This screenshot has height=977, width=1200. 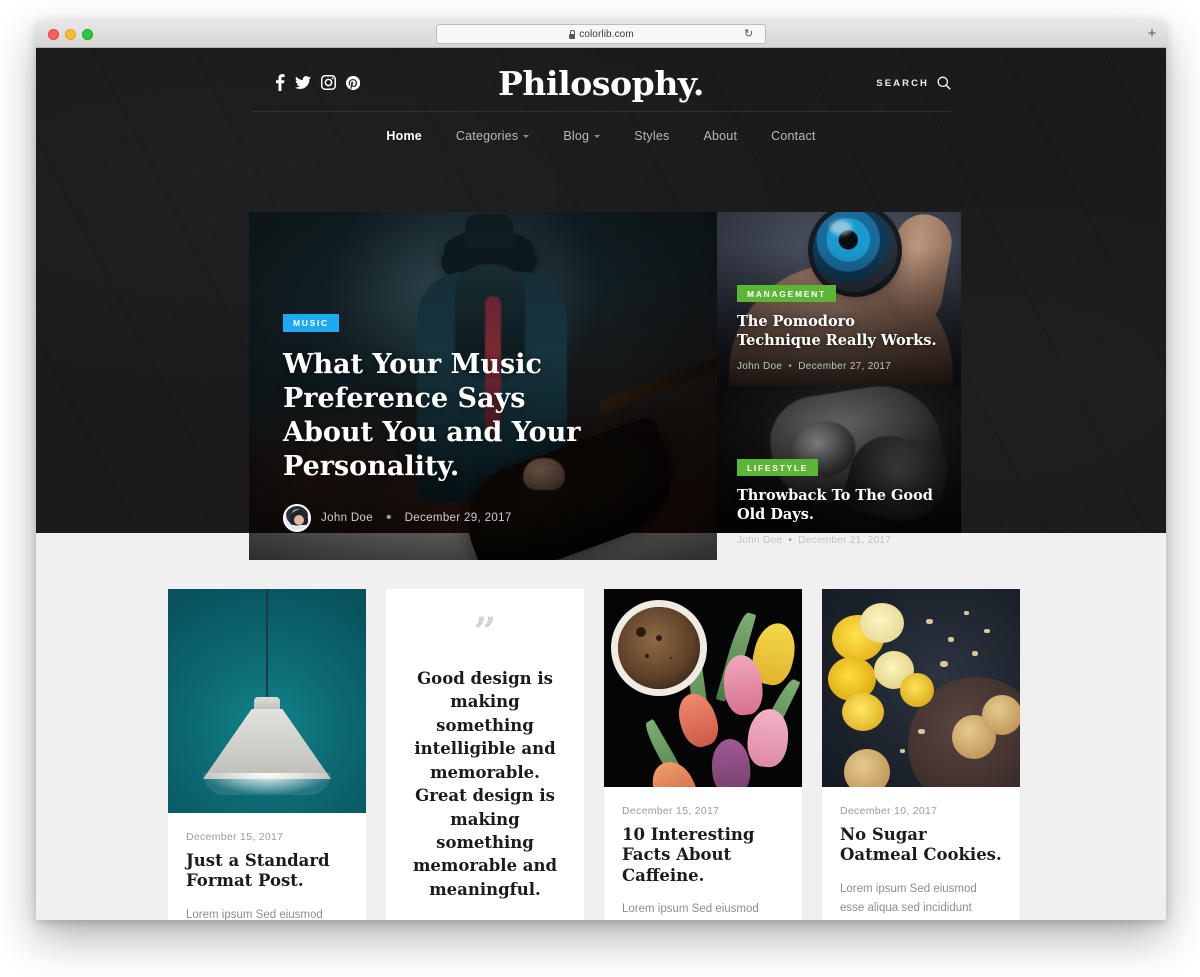 I want to click on featured-post-meta: John Doe • December 29, 2017, so click(x=480, y=518).